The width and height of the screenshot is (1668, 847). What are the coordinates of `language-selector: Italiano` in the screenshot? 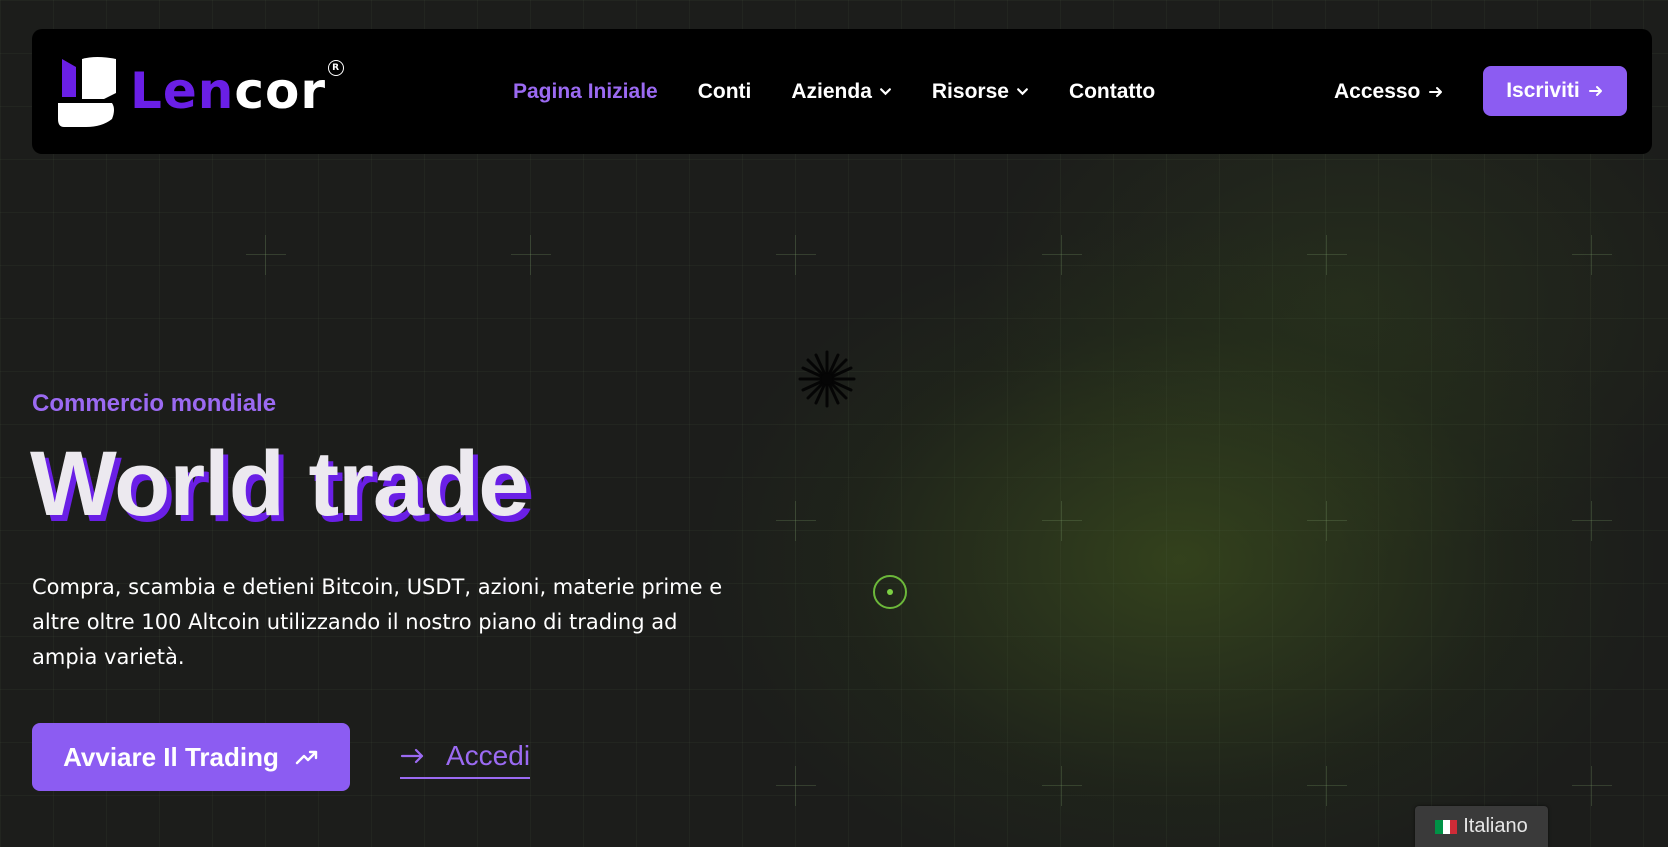 It's located at (1481, 826).